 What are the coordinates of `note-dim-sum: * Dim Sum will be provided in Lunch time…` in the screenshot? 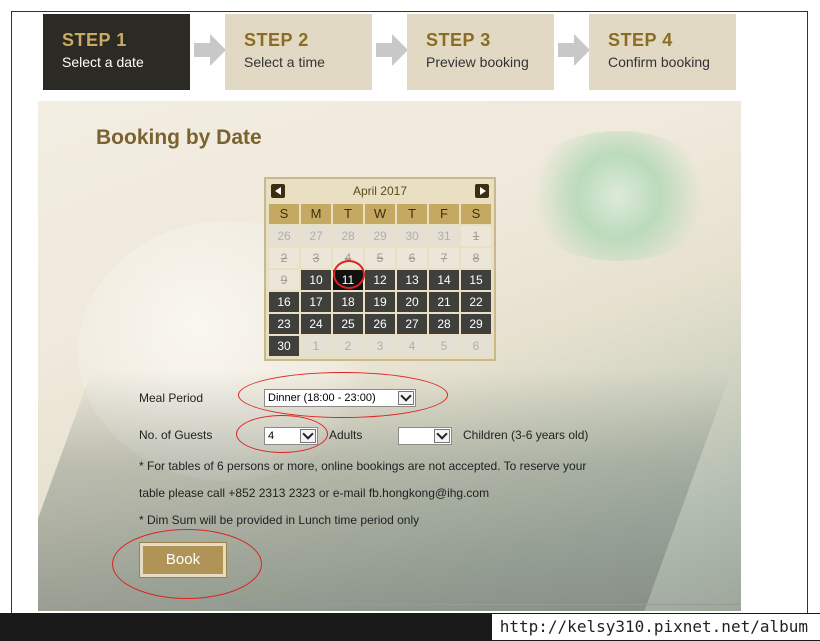 It's located at (279, 520).